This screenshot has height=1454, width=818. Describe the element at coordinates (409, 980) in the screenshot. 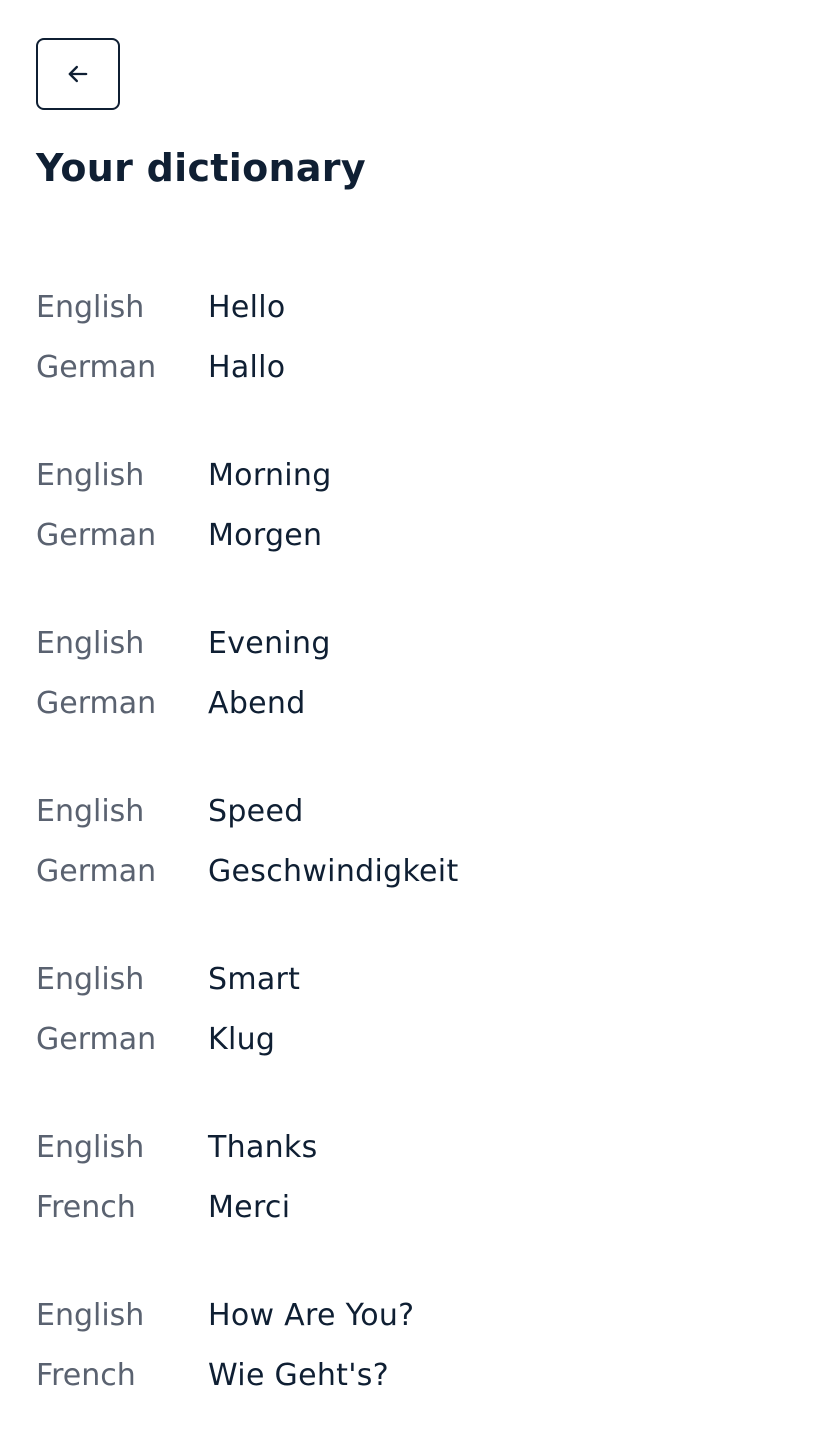

I see `source-row: English Smart` at that location.